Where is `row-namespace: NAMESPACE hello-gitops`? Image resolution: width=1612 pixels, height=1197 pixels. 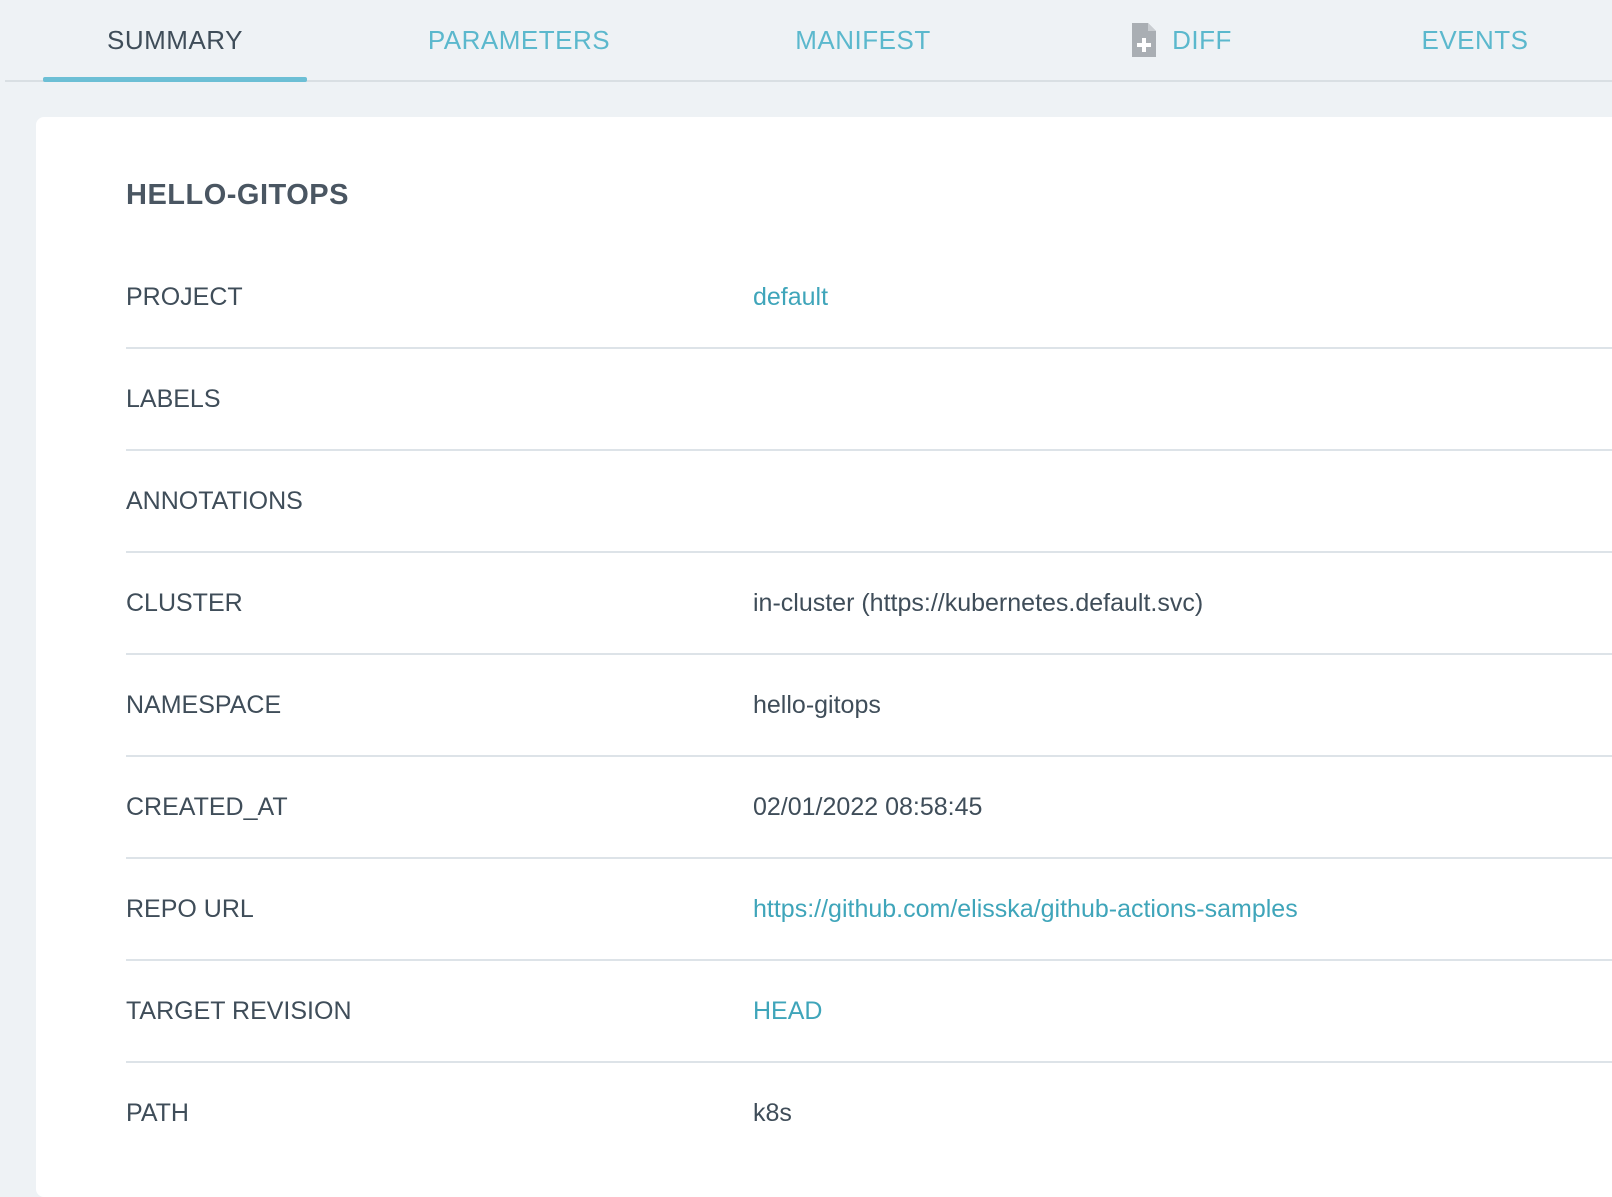 row-namespace: NAMESPACE hello-gitops is located at coordinates (869, 706).